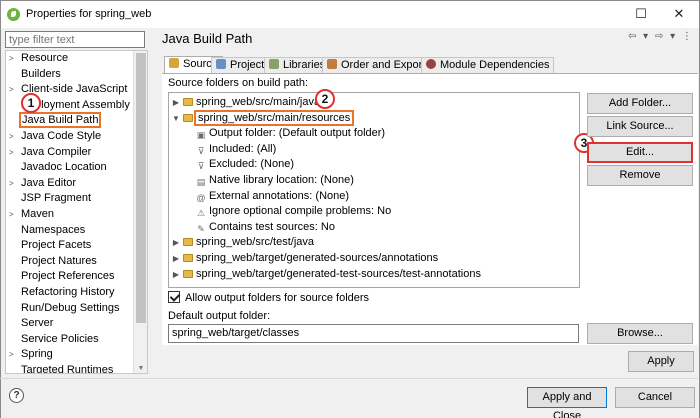  I want to click on source-attribute-row: ⊽ Included: (All), so click(236, 149).